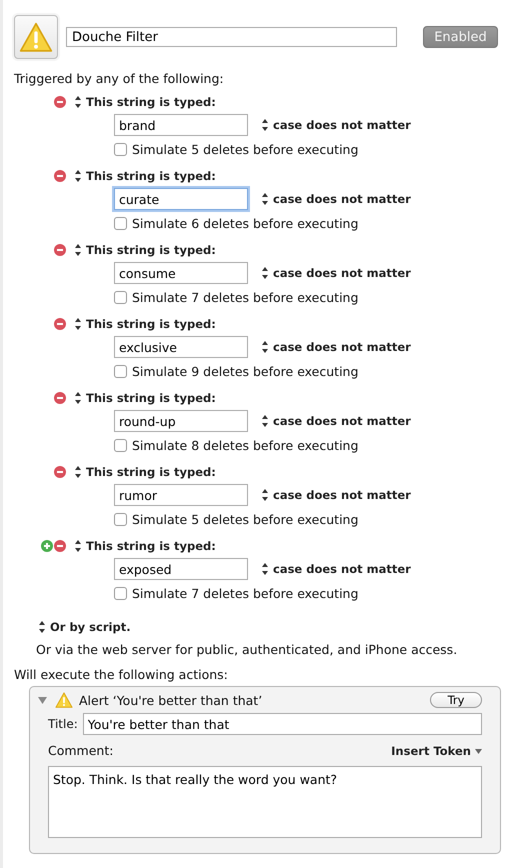 This screenshot has height=868, width=511. What do you see at coordinates (456, 700) in the screenshot?
I see `try-button: Try` at bounding box center [456, 700].